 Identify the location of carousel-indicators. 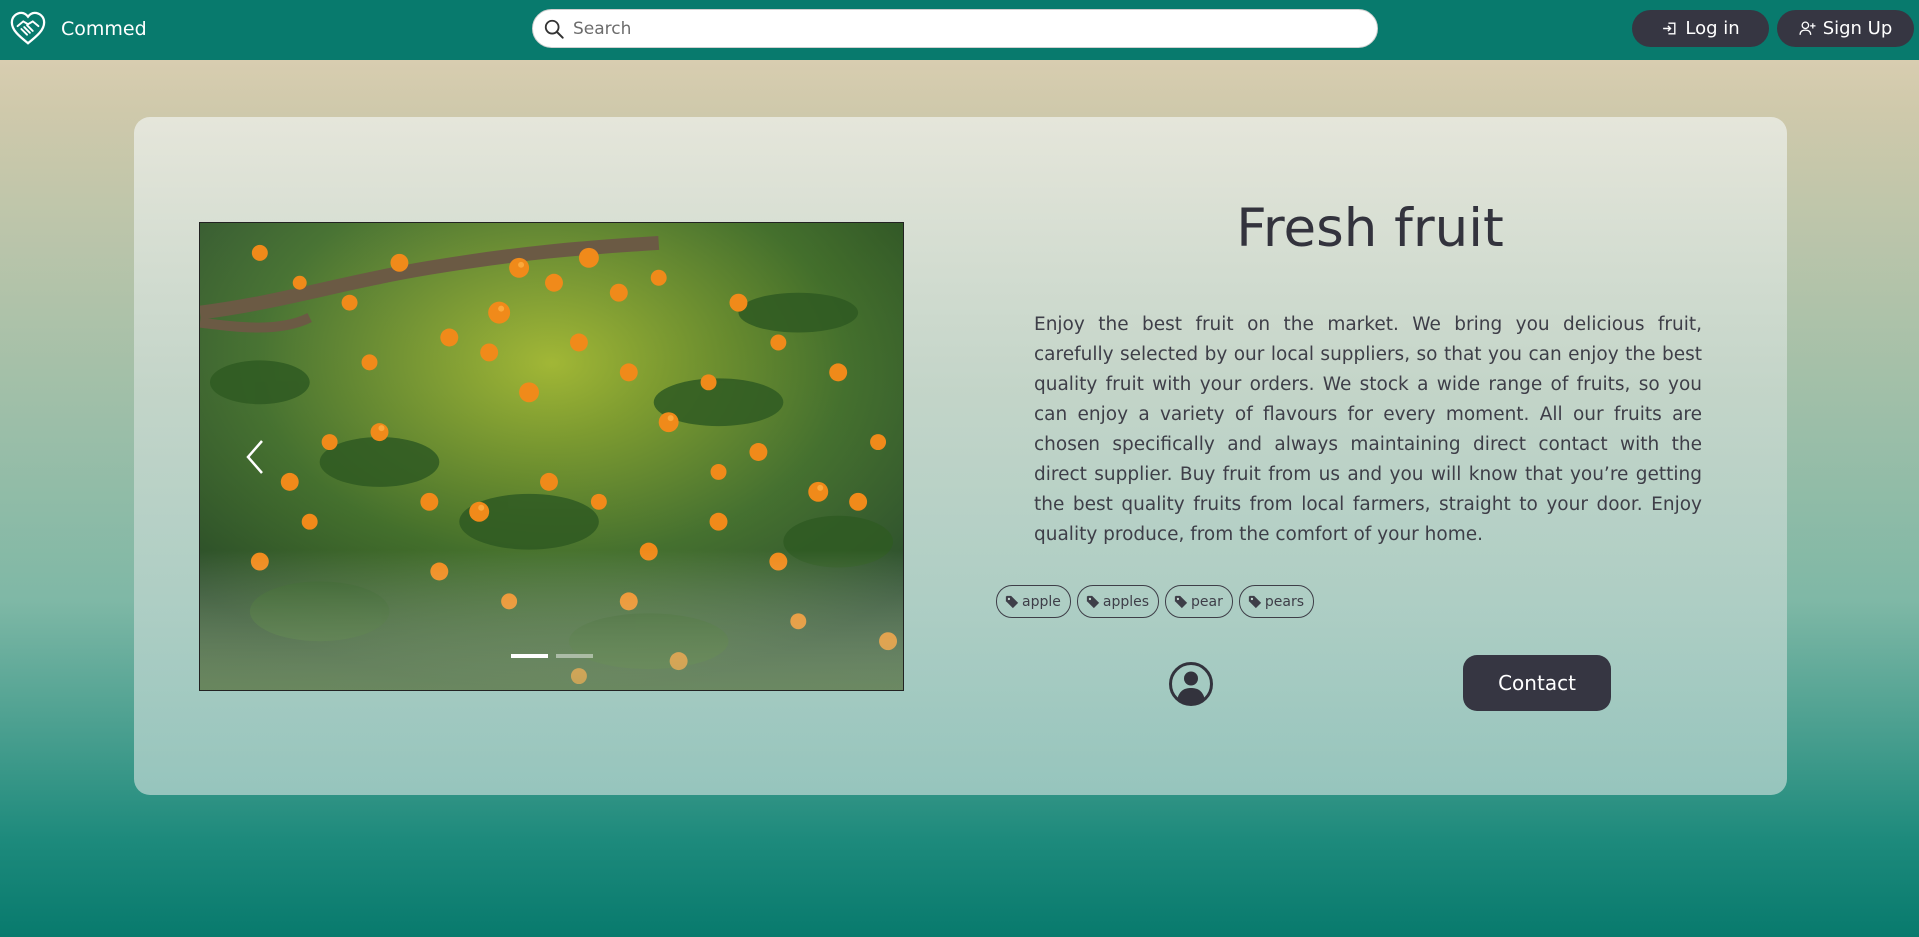
(552, 656).